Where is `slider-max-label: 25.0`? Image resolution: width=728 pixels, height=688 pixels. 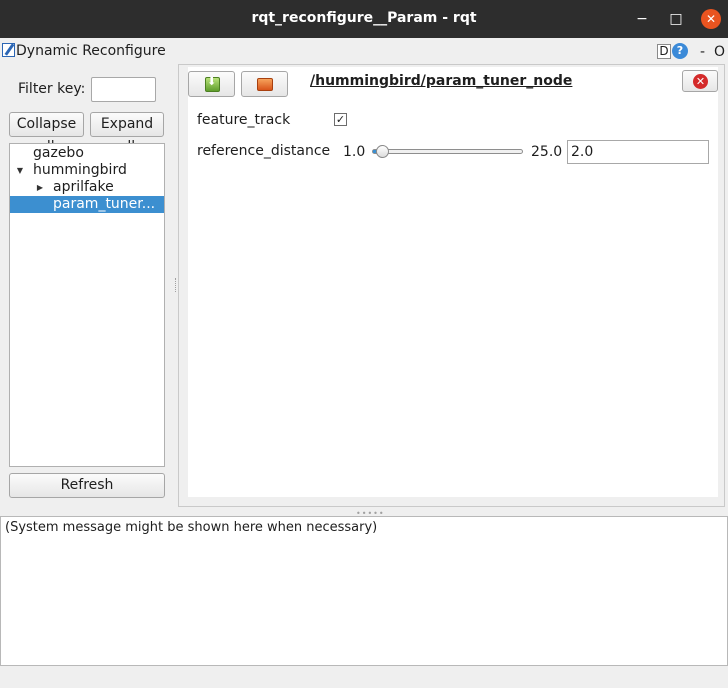
slider-max-label: 25.0 is located at coordinates (547, 152).